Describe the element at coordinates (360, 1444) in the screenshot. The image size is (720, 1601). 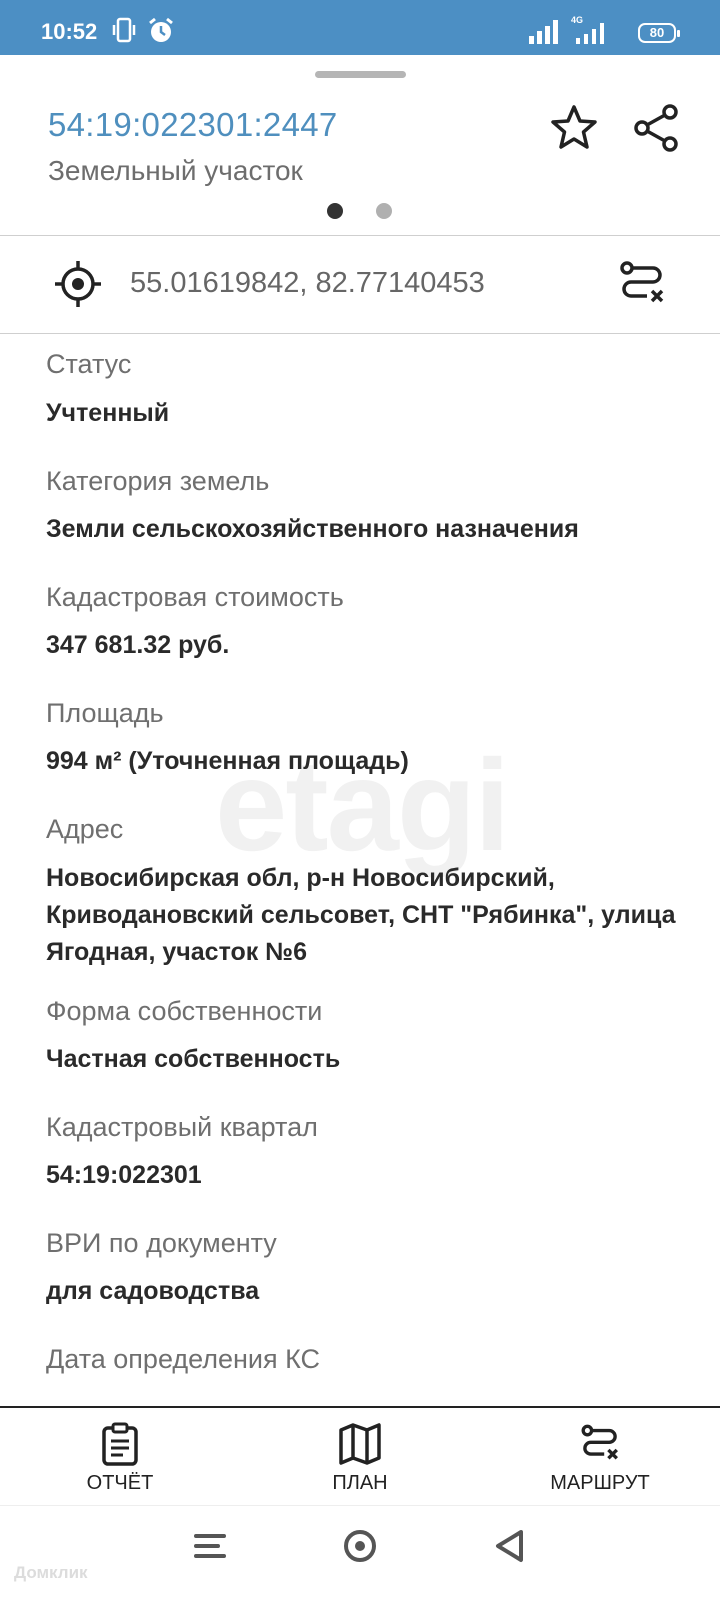
I see `map-icon` at that location.